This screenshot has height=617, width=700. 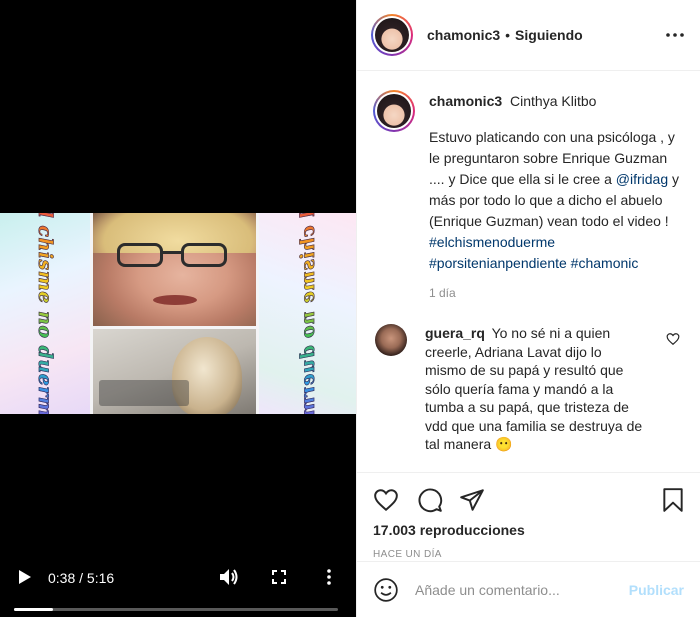 I want to click on video-side-panel-right: el chisme no duerme, so click(x=307, y=313).